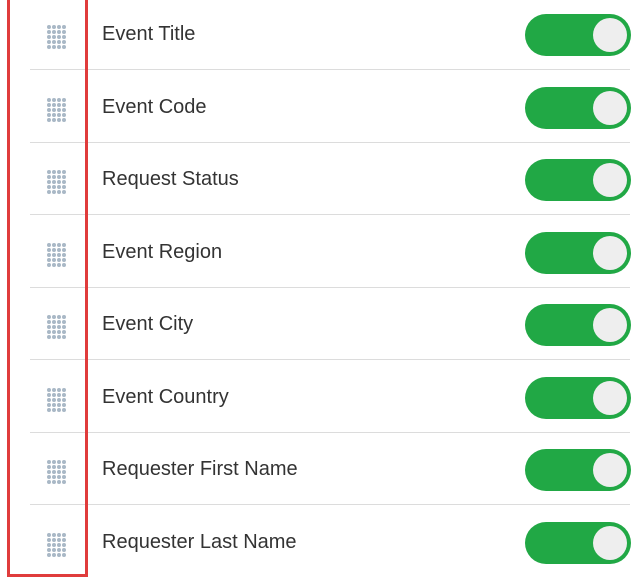 The width and height of the screenshot is (642, 585). What do you see at coordinates (170, 179) in the screenshot?
I see `field-label: Request Status` at bounding box center [170, 179].